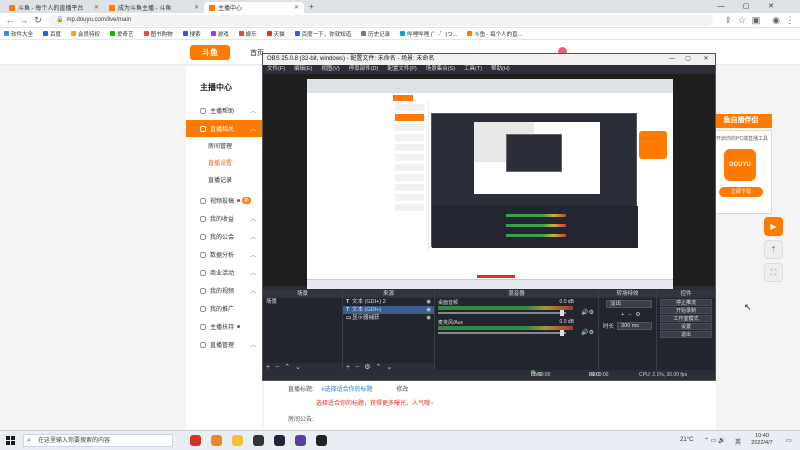  I want to click on obs-icon, so click(258, 440).